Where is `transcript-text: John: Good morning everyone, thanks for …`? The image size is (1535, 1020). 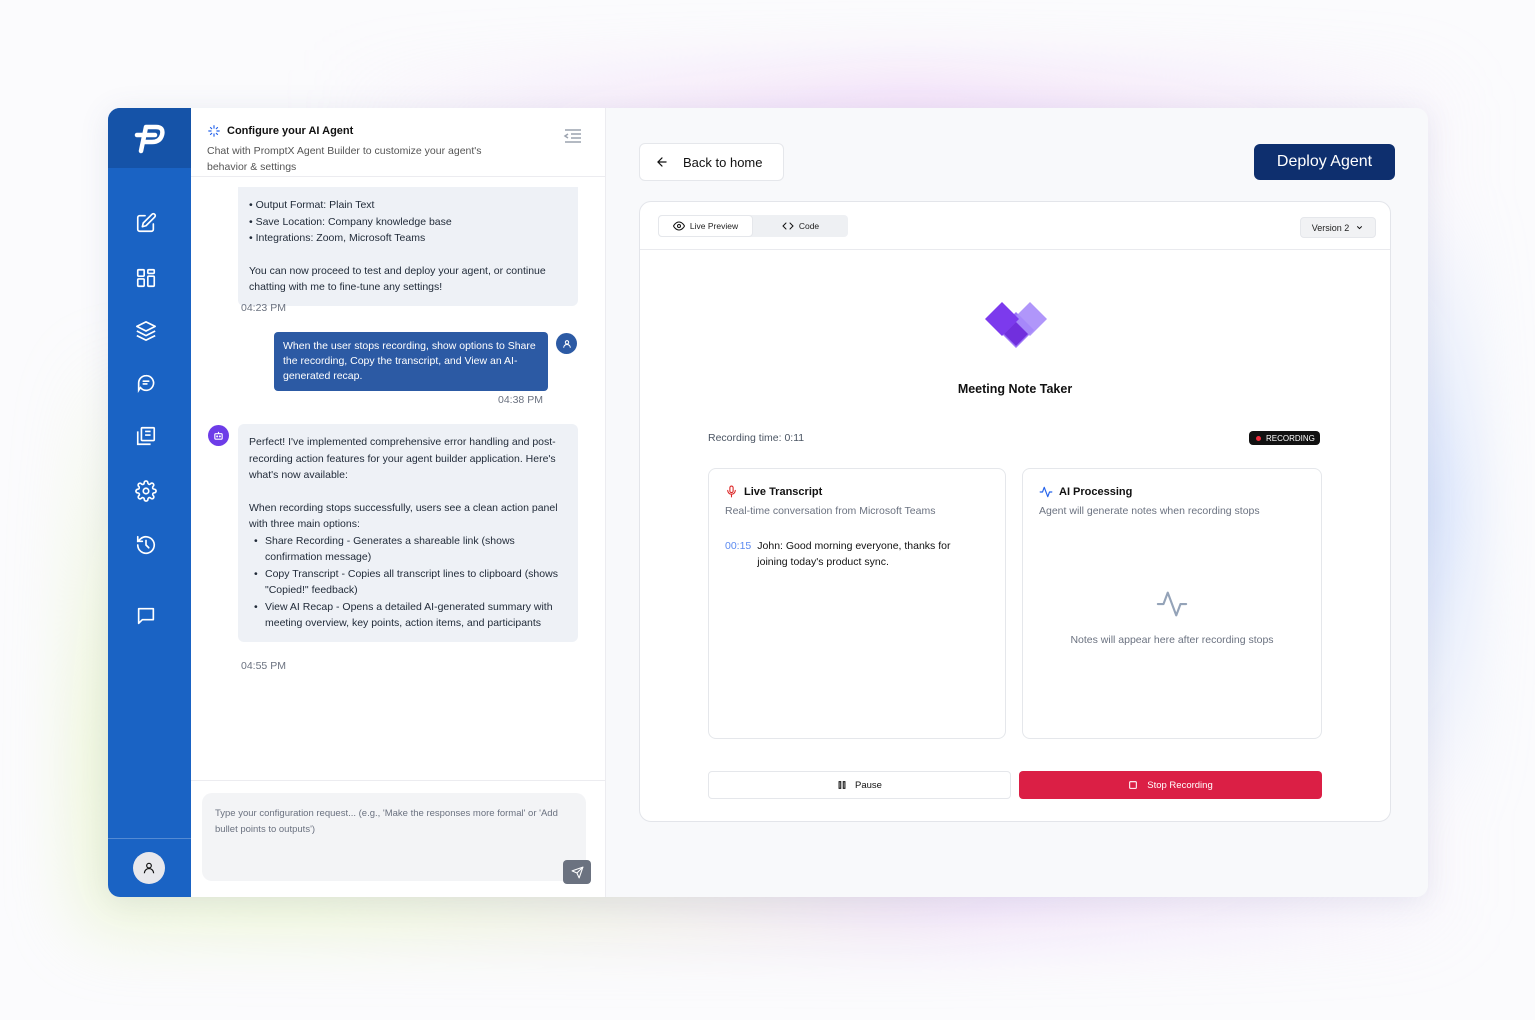 transcript-text: John: Good morning everyone, thanks for … is located at coordinates (854, 554).